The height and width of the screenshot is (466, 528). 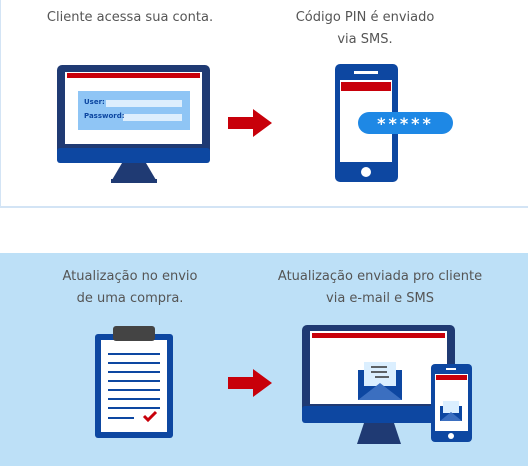 I want to click on pin-sms-bubble: *****, so click(x=405, y=123).